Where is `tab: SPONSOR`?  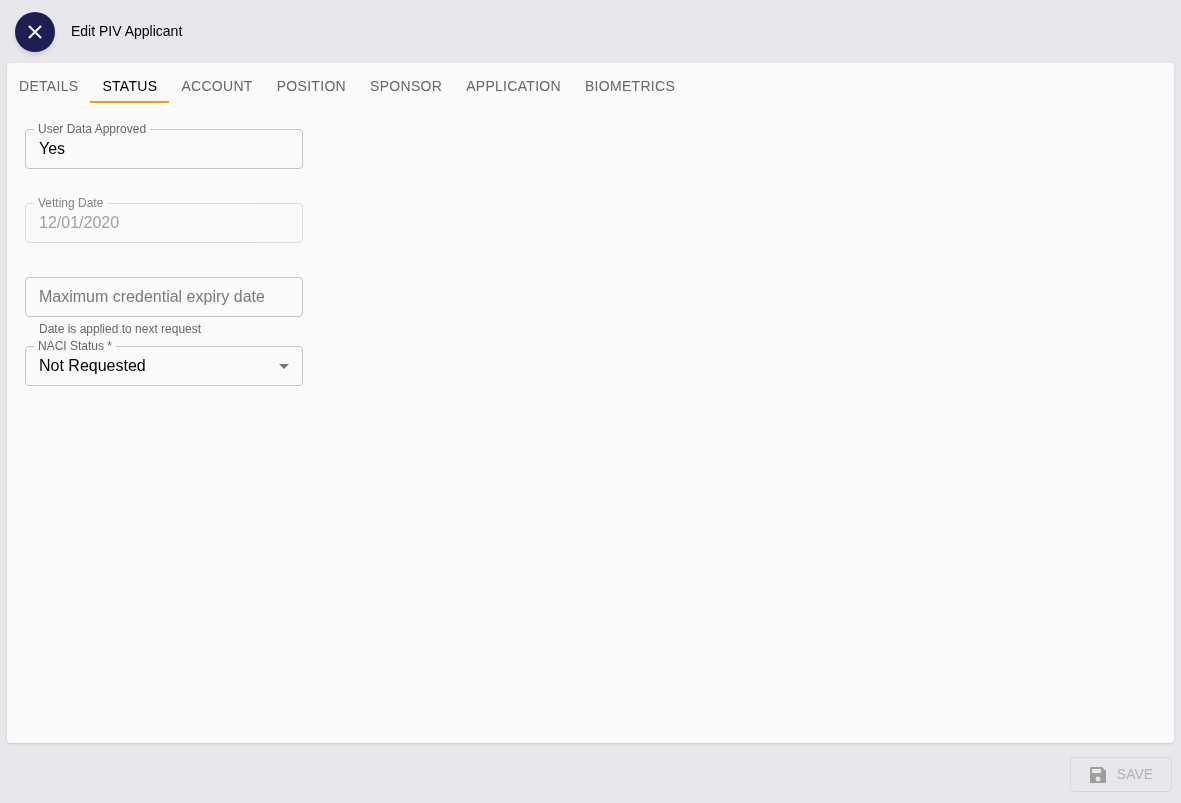
tab: SPONSOR is located at coordinates (406, 83).